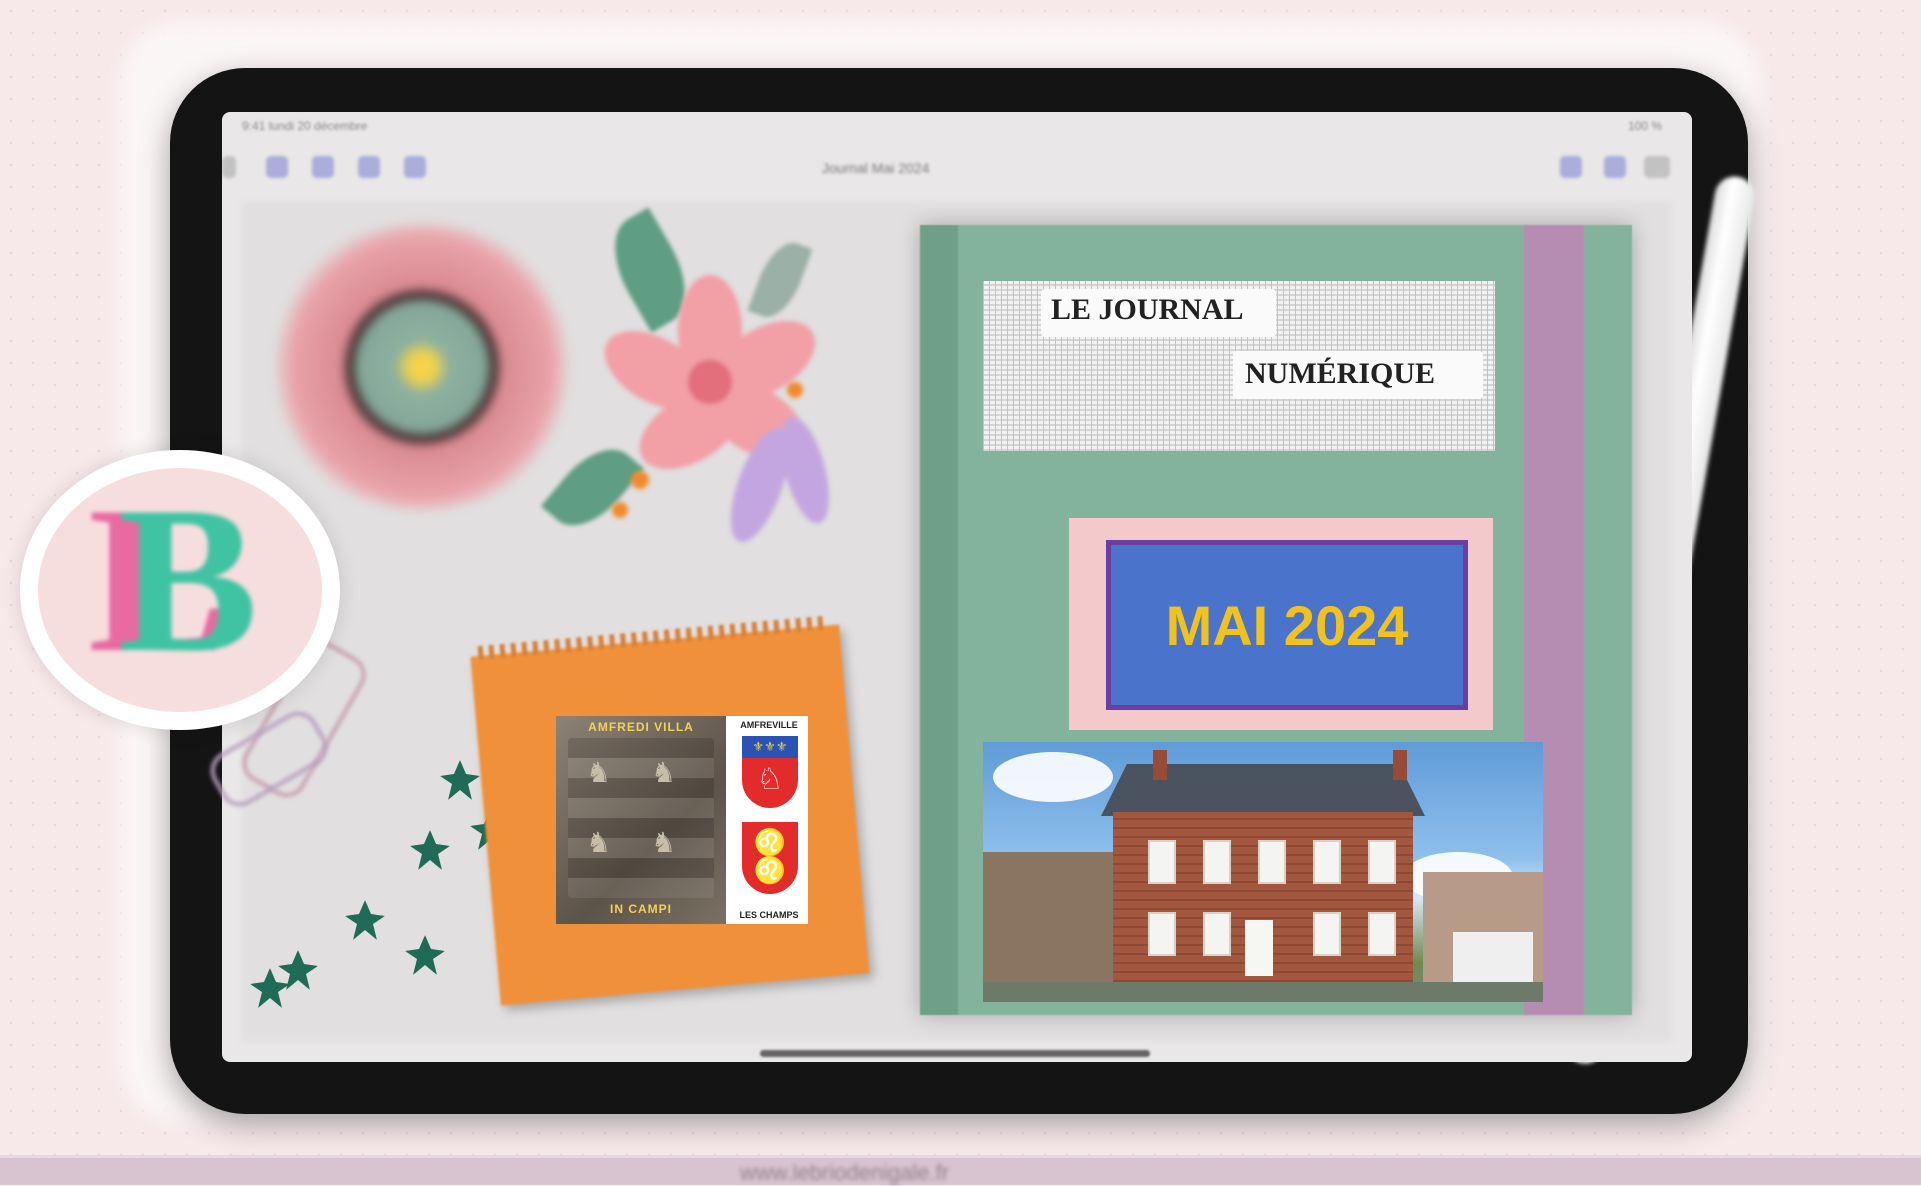  I want to click on status-battery: 100 %, so click(1644, 126).